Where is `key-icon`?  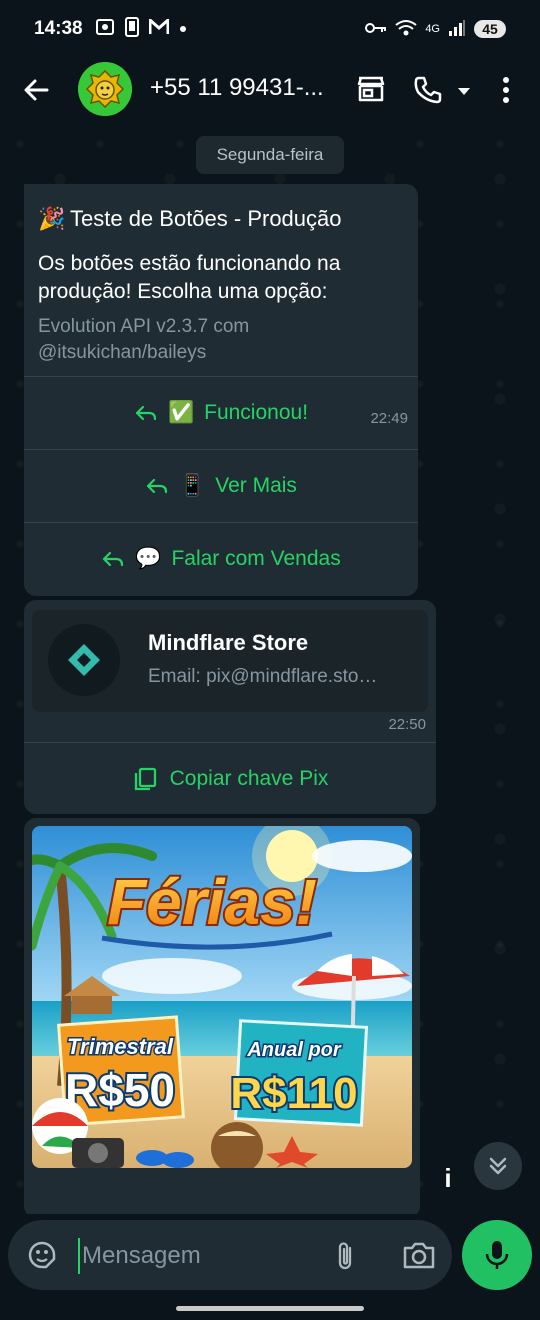
key-icon is located at coordinates (376, 29).